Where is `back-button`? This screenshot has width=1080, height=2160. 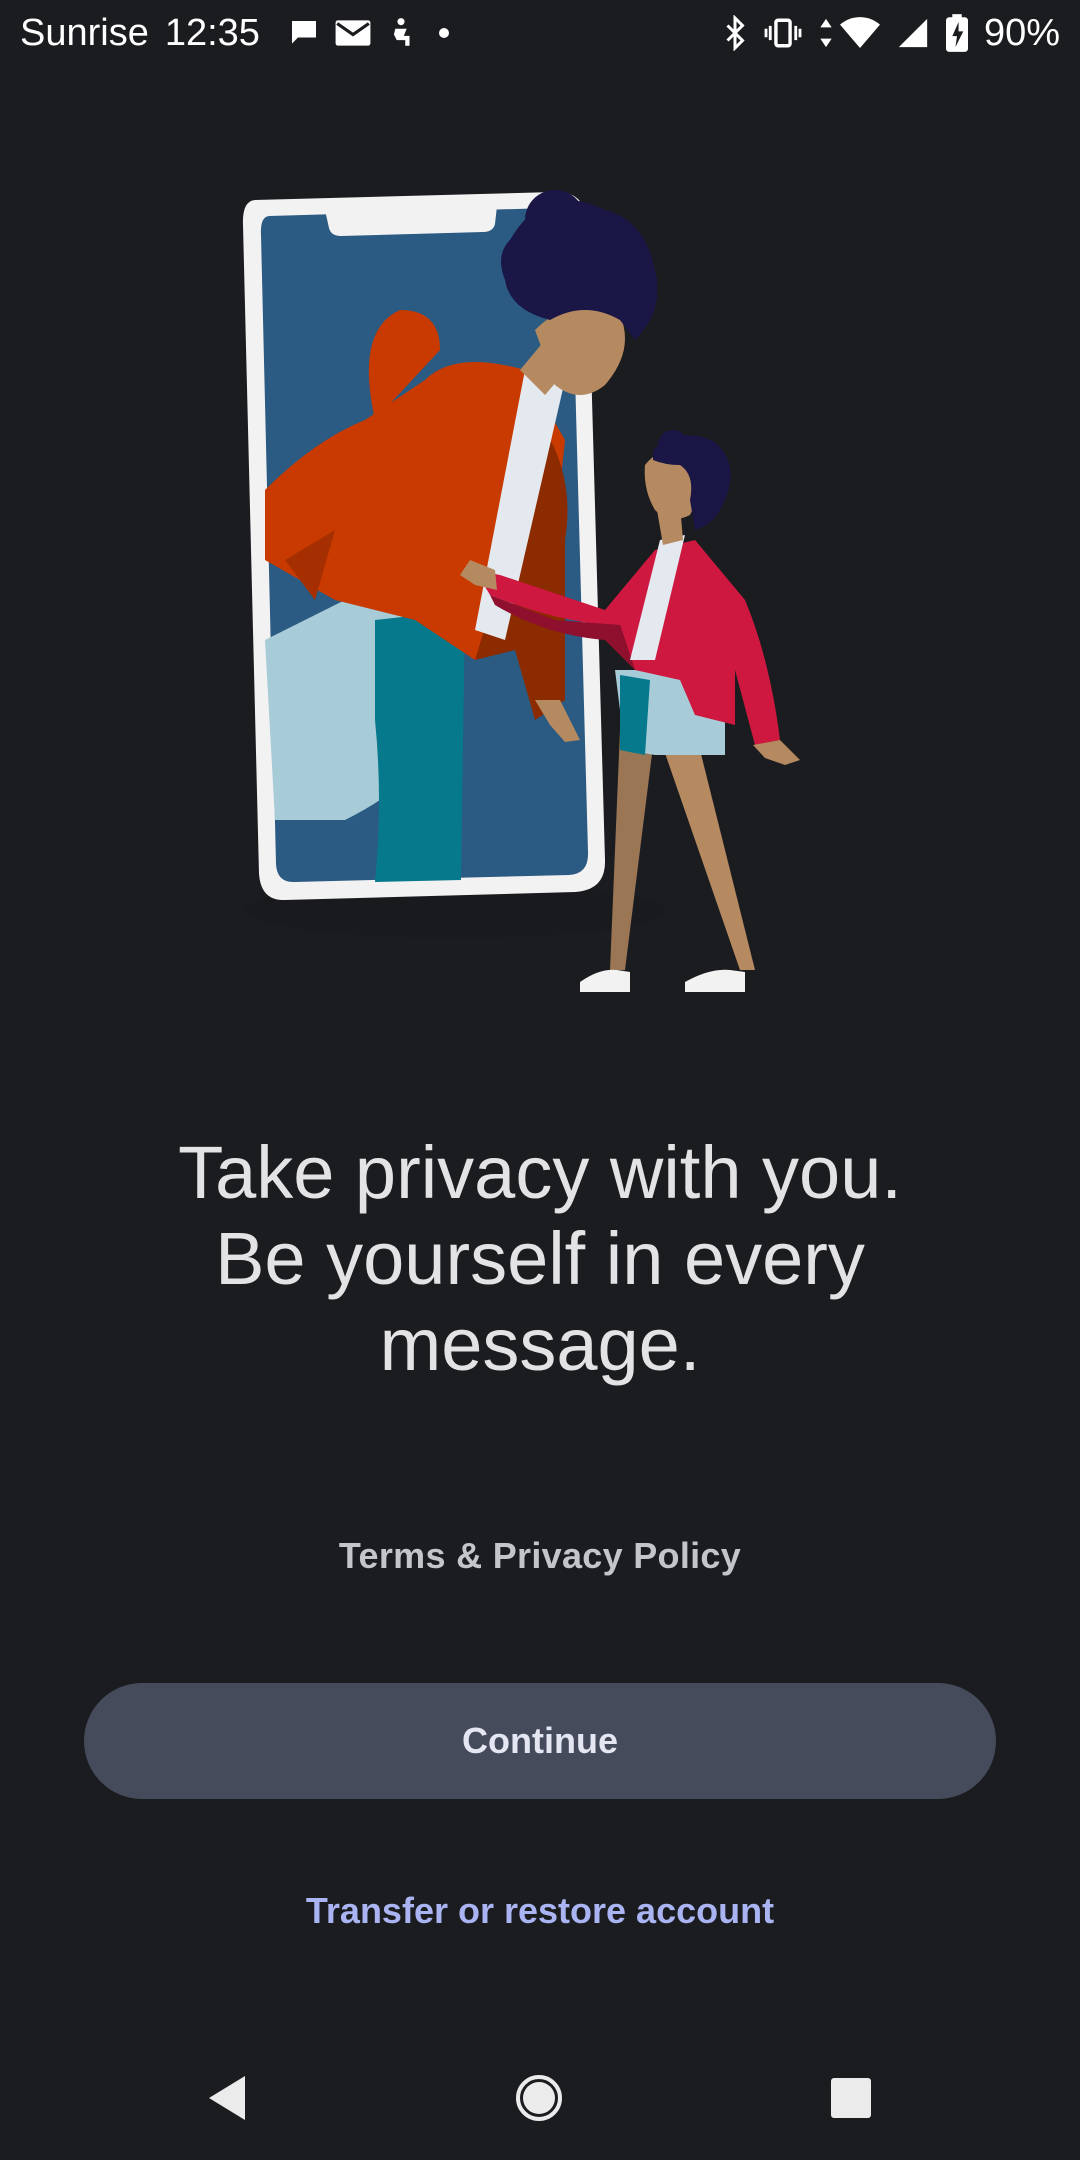
back-button is located at coordinates (227, 2100).